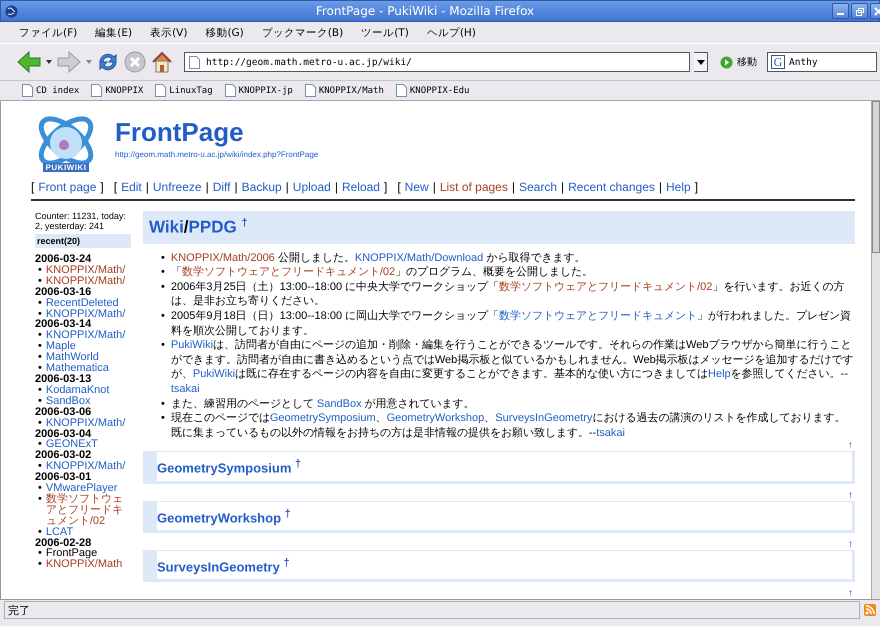  What do you see at coordinates (63, 478) in the screenshot?
I see `date-label: 2006-03-01` at bounding box center [63, 478].